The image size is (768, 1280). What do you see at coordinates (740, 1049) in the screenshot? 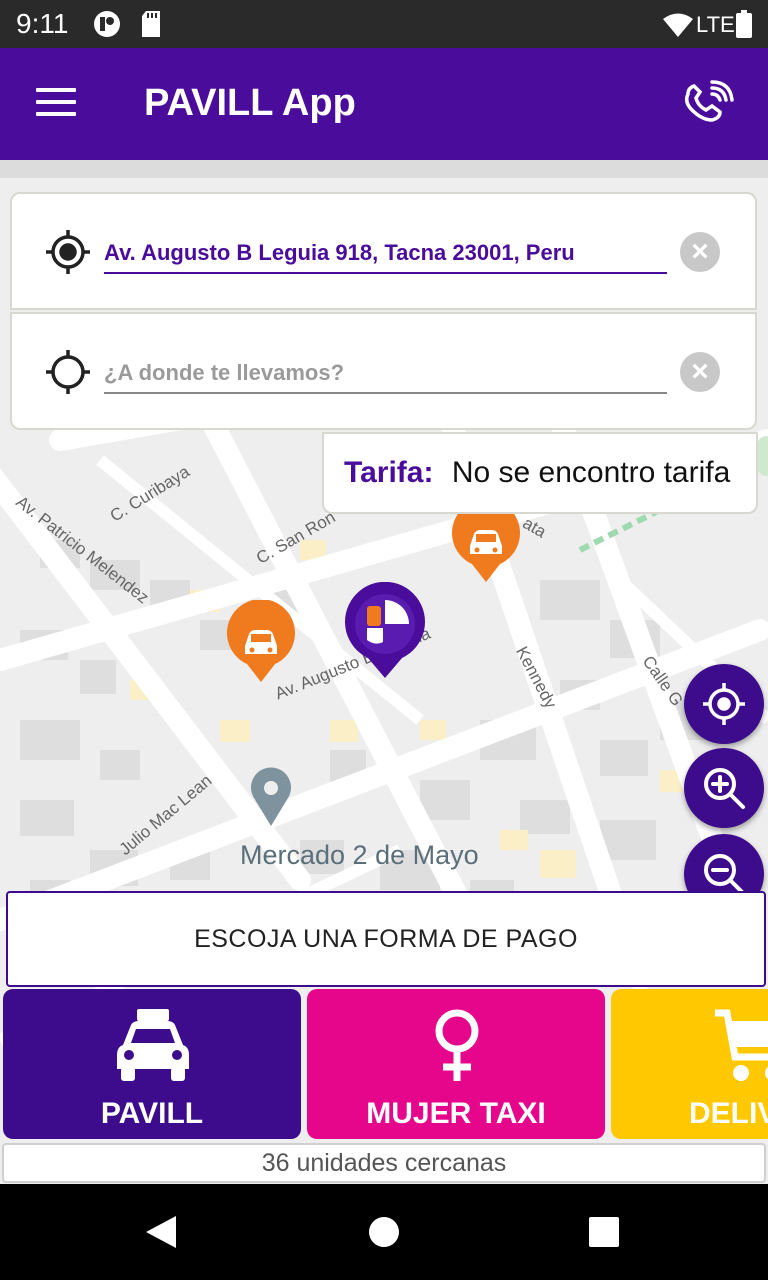
I see `shopping-cart-icon` at bounding box center [740, 1049].